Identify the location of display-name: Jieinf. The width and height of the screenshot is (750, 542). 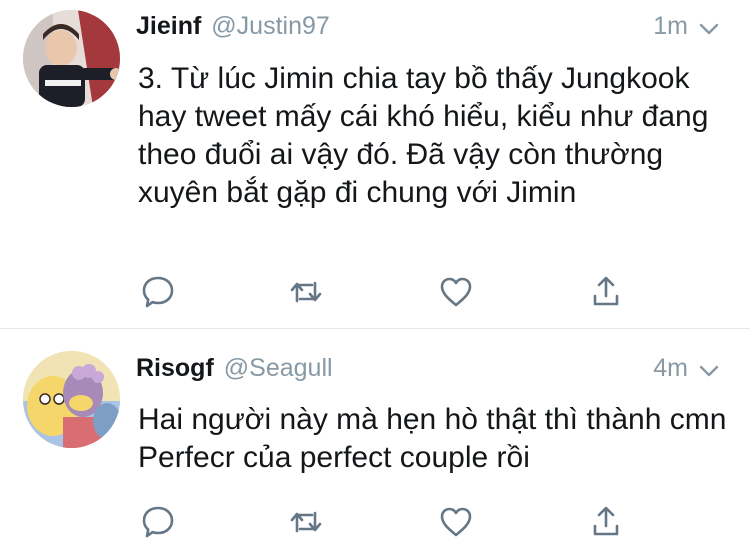
(168, 26).